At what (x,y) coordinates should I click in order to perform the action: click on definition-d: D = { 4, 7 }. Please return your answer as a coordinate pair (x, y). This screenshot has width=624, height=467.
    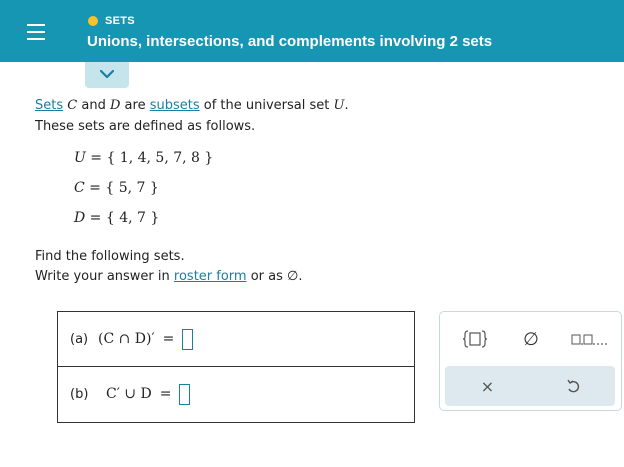
    Looking at the image, I should click on (116, 218).